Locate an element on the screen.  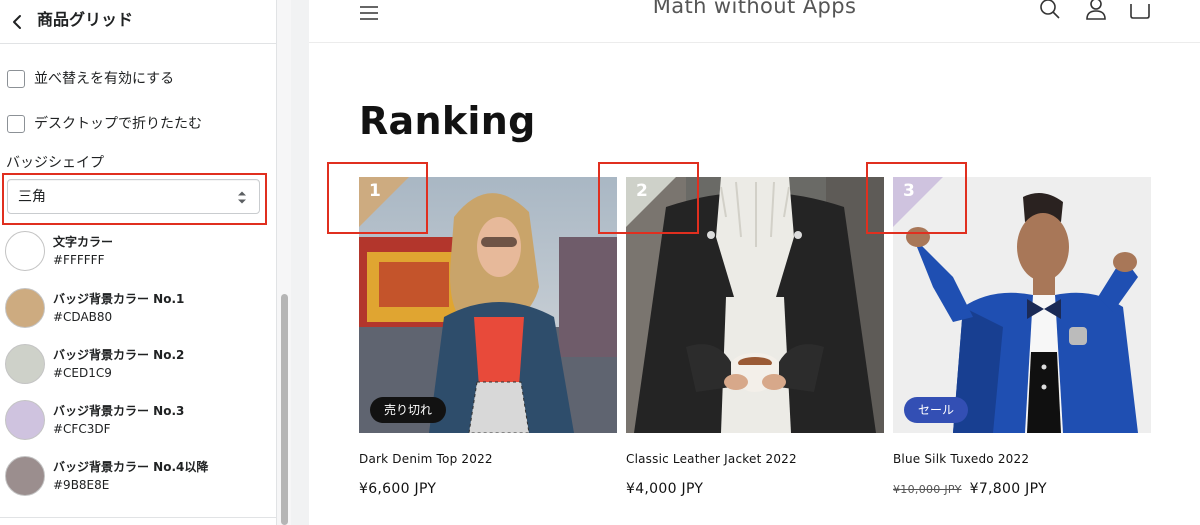
product-price-2: ¥4,000 JPY is located at coordinates (664, 489).